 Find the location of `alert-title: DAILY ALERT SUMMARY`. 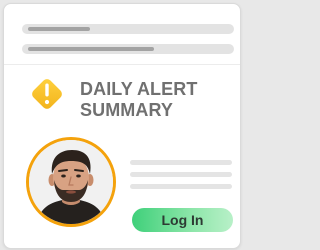

alert-title: DAILY ALERT SUMMARY is located at coordinates (158, 100).